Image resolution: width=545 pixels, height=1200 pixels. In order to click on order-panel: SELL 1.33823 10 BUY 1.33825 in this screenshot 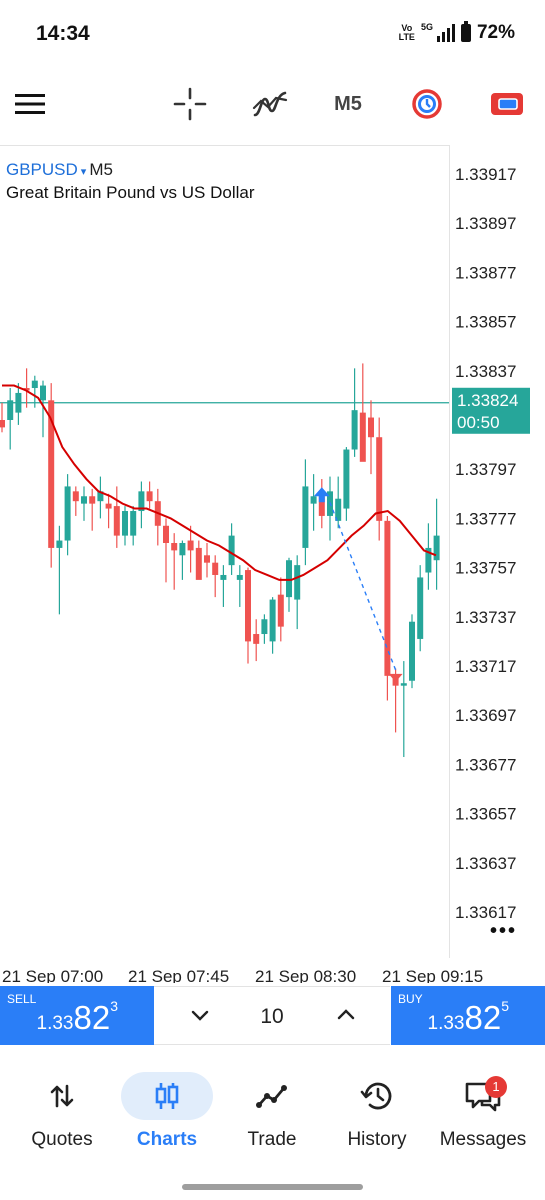, I will do `click(272, 1015)`.